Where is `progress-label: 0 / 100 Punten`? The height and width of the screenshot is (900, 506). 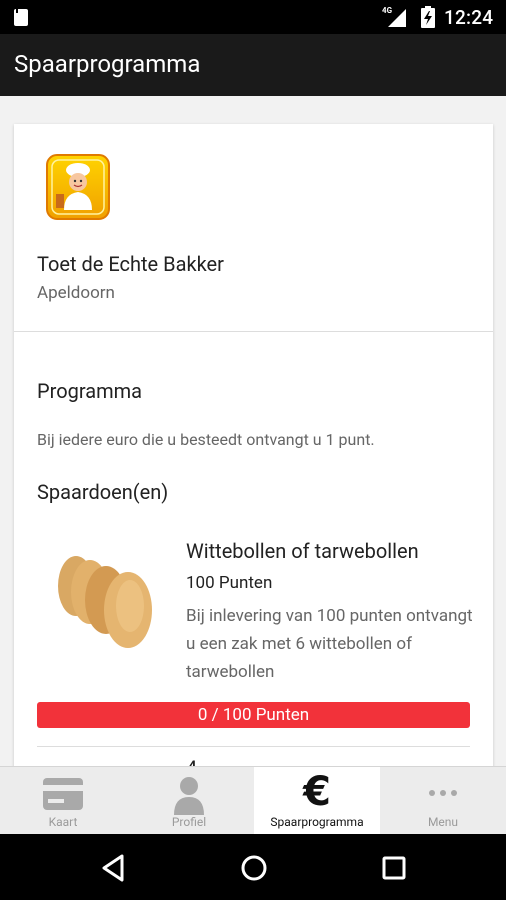
progress-label: 0 / 100 Punten is located at coordinates (253, 715).